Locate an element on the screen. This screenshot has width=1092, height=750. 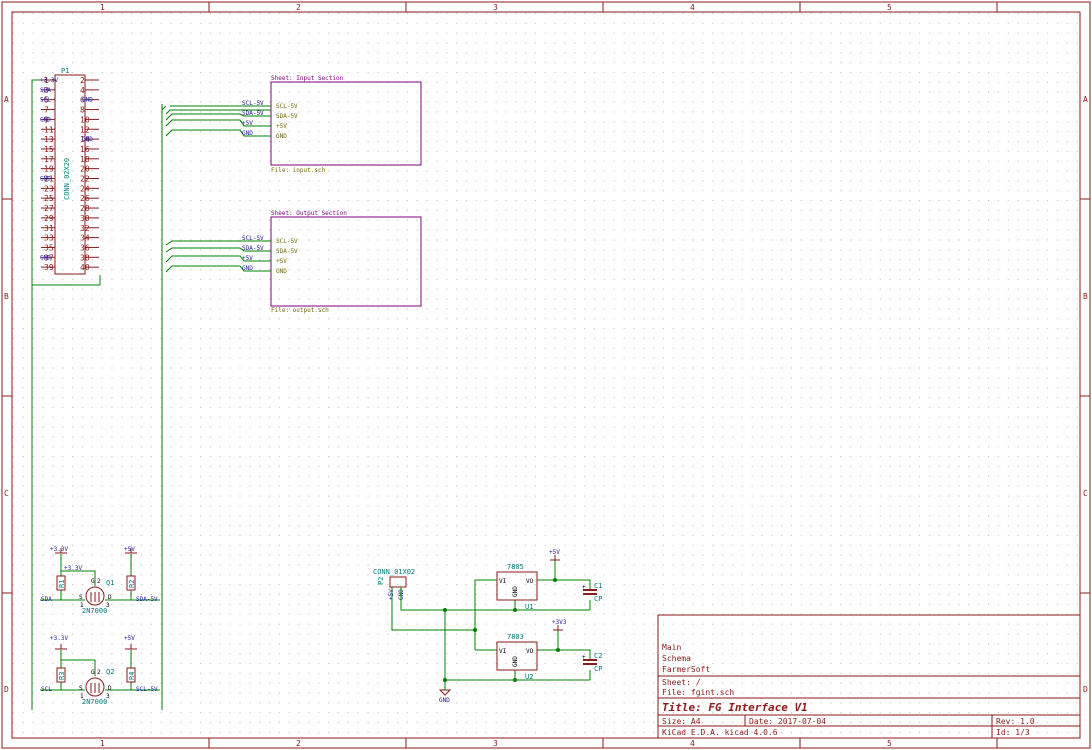
p1-pin-number-right: 18 is located at coordinates (85, 159).